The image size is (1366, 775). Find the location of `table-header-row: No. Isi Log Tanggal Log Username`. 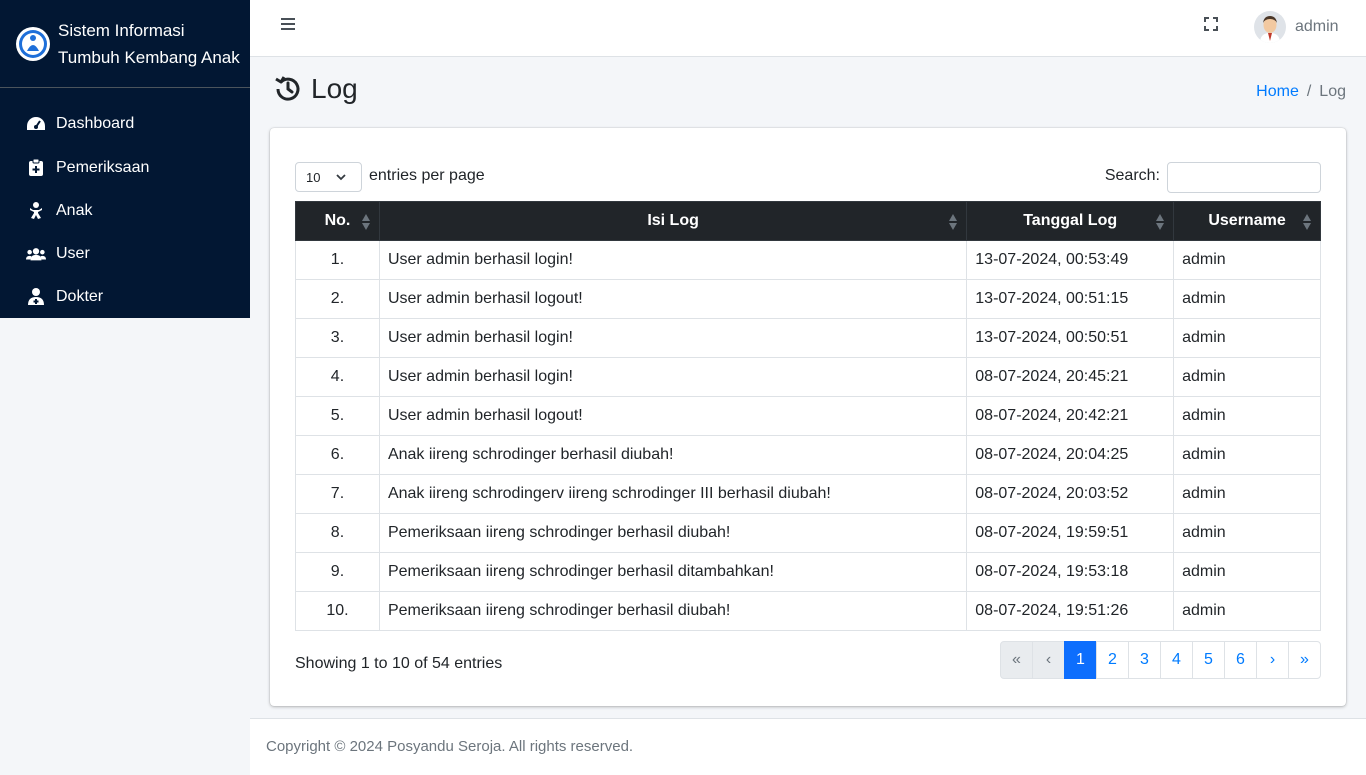

table-header-row: No. Isi Log Tanggal Log Username is located at coordinates (808, 221).